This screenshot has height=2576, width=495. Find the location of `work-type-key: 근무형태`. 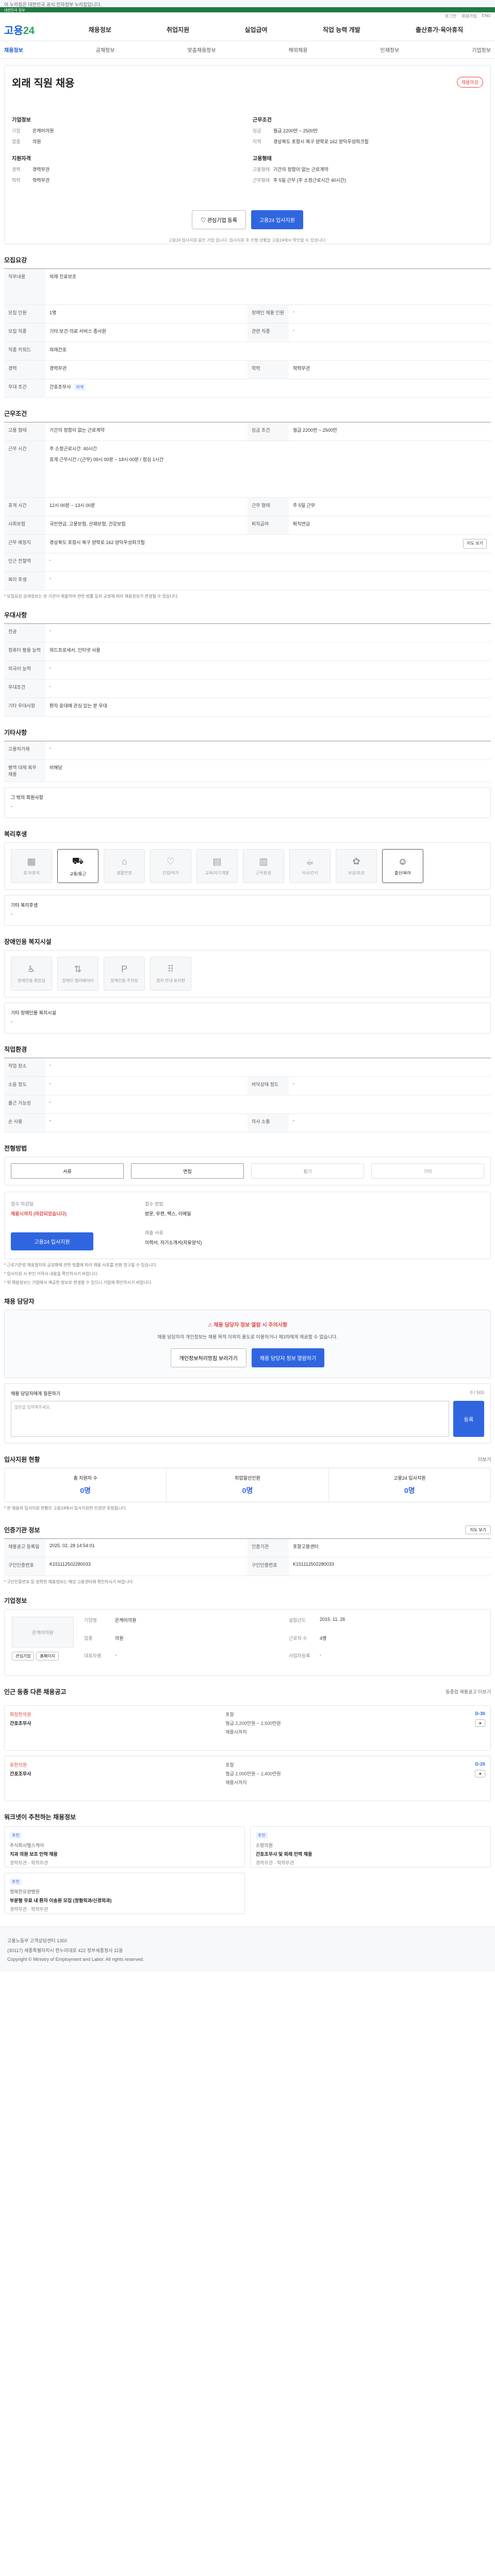

work-type-key: 근무형태 is located at coordinates (261, 180).